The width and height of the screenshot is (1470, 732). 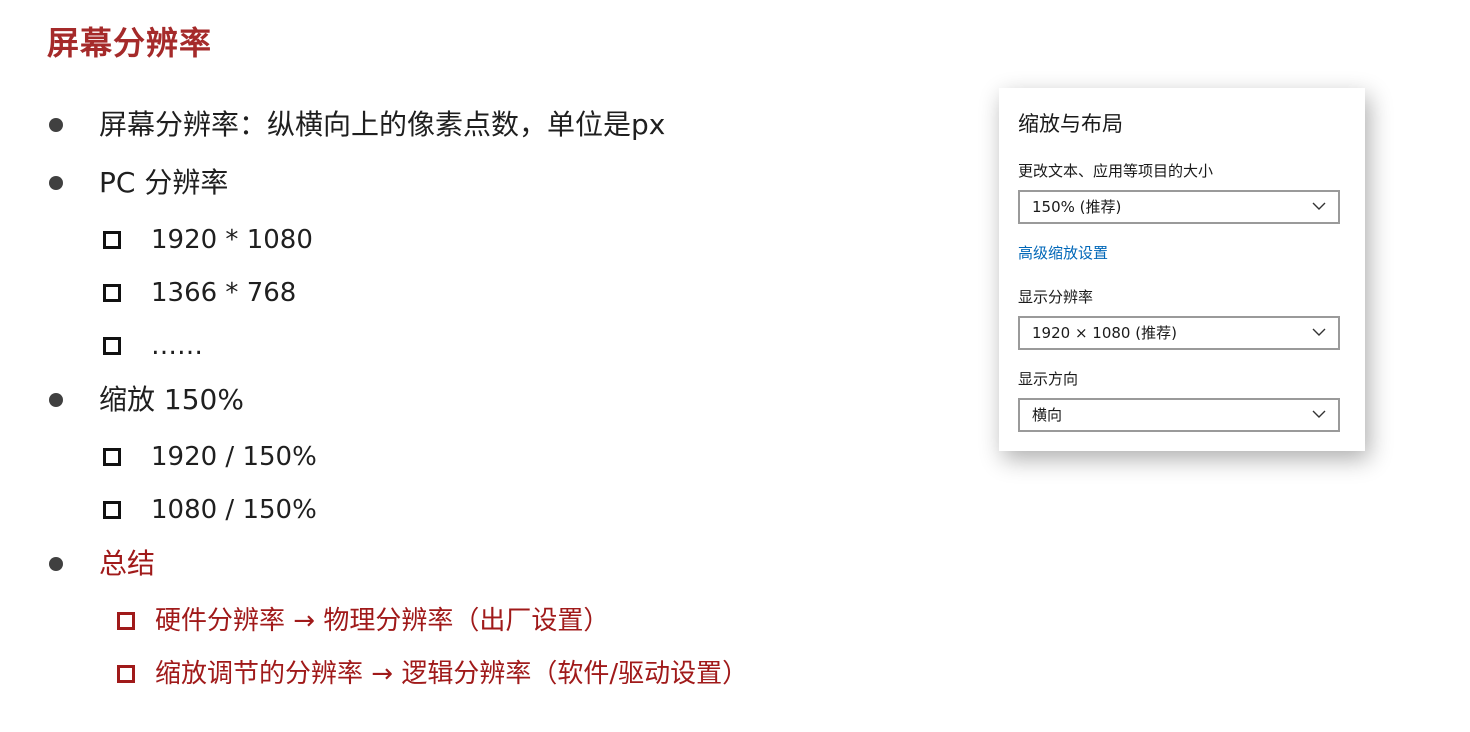 I want to click on scale-dropdown: 150% (推荐), so click(x=1179, y=207).